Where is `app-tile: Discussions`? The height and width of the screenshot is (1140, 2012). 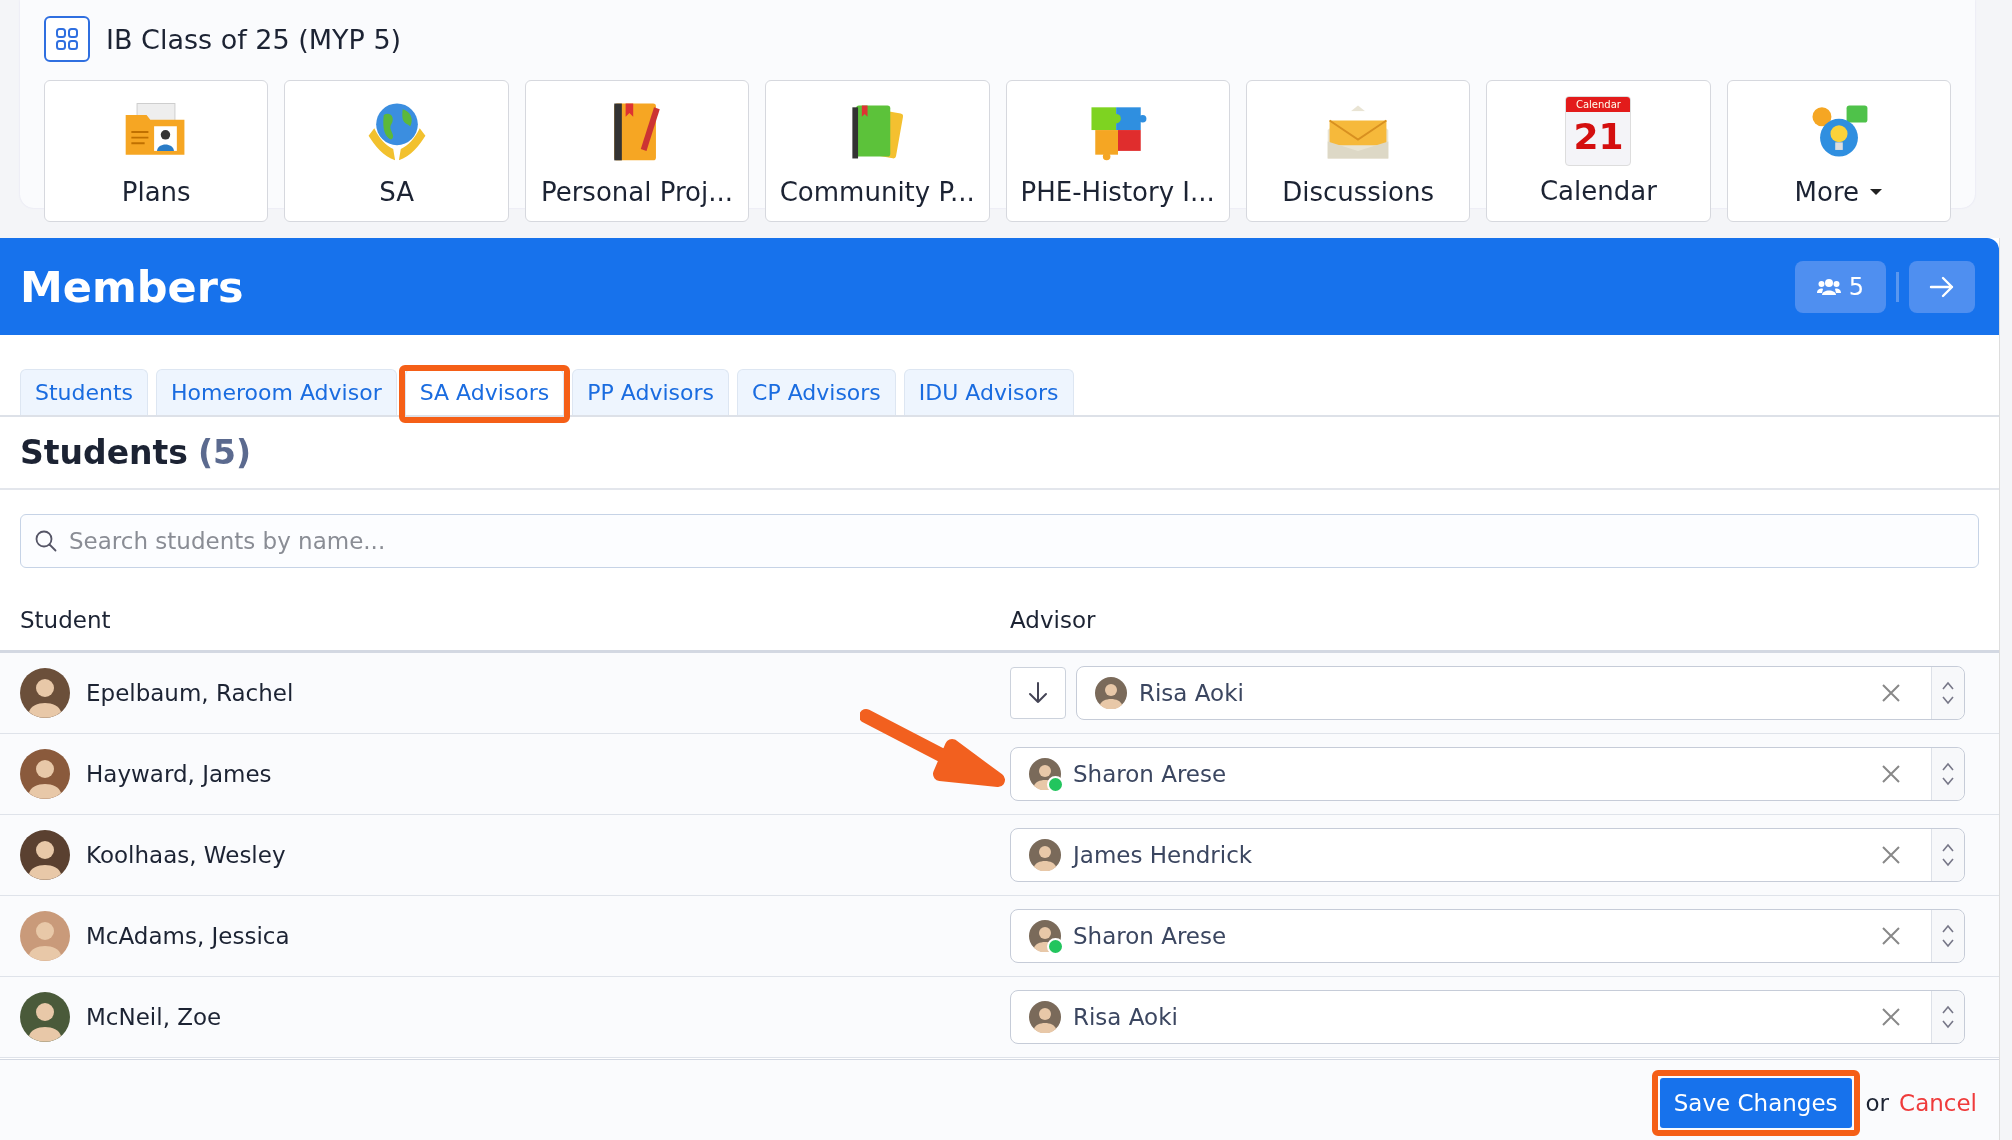
app-tile: Discussions is located at coordinates (1358, 151).